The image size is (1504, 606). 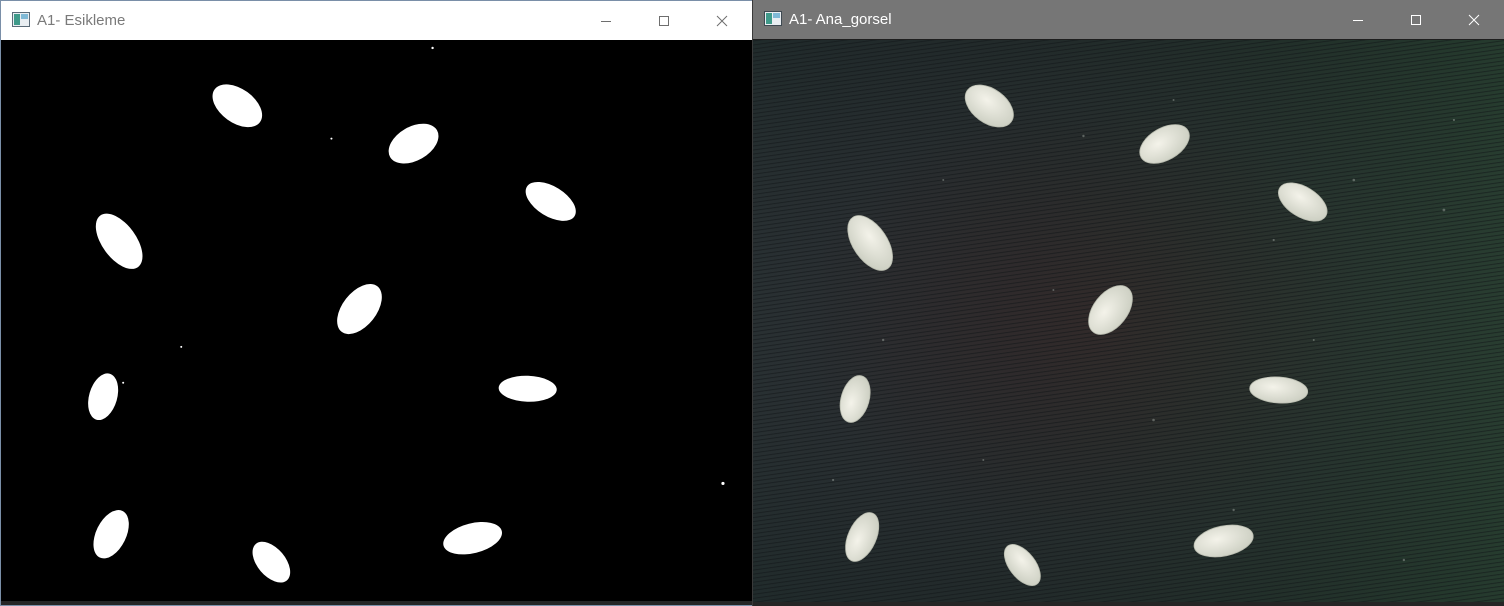 What do you see at coordinates (376, 20) in the screenshot?
I see `titlebar: A1- Esikleme` at bounding box center [376, 20].